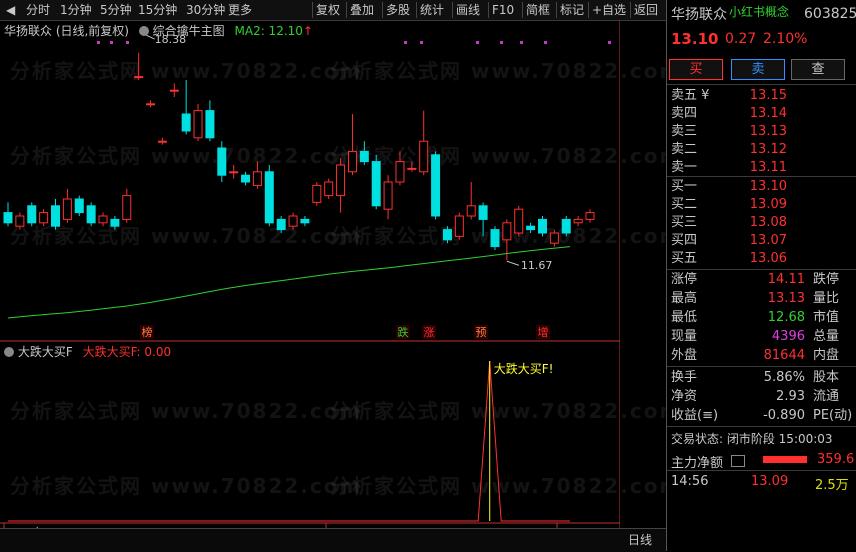 The height and width of the screenshot is (552, 856). I want to click on concept-tag: 小红书概念, so click(759, 11).